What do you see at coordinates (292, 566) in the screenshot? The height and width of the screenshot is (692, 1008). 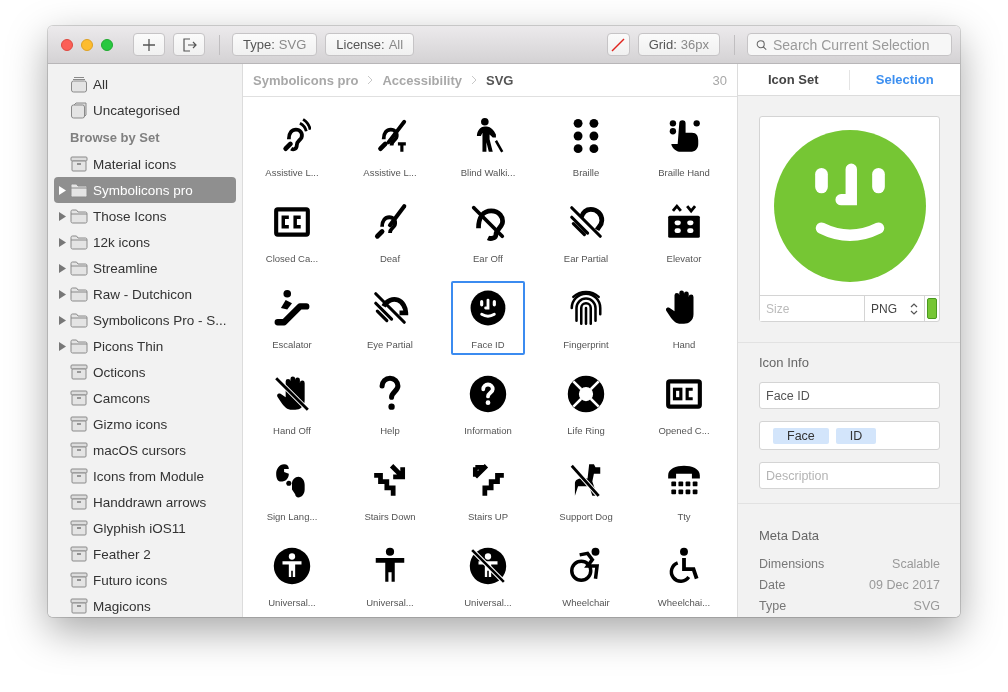 I see `person-circle-icon` at bounding box center [292, 566].